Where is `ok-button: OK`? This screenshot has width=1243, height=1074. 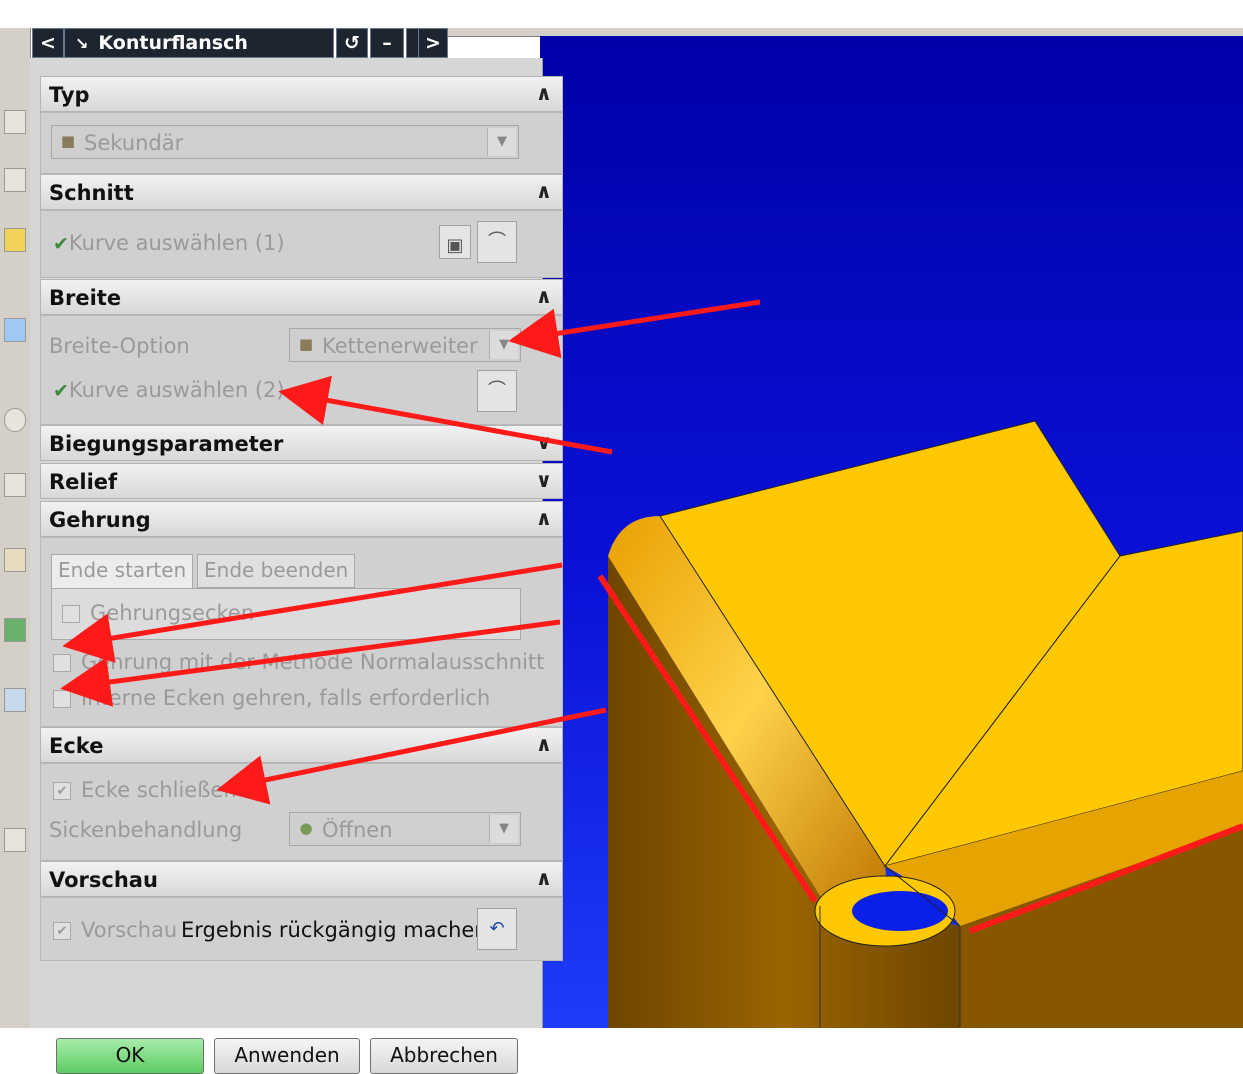
ok-button: OK is located at coordinates (130, 1056).